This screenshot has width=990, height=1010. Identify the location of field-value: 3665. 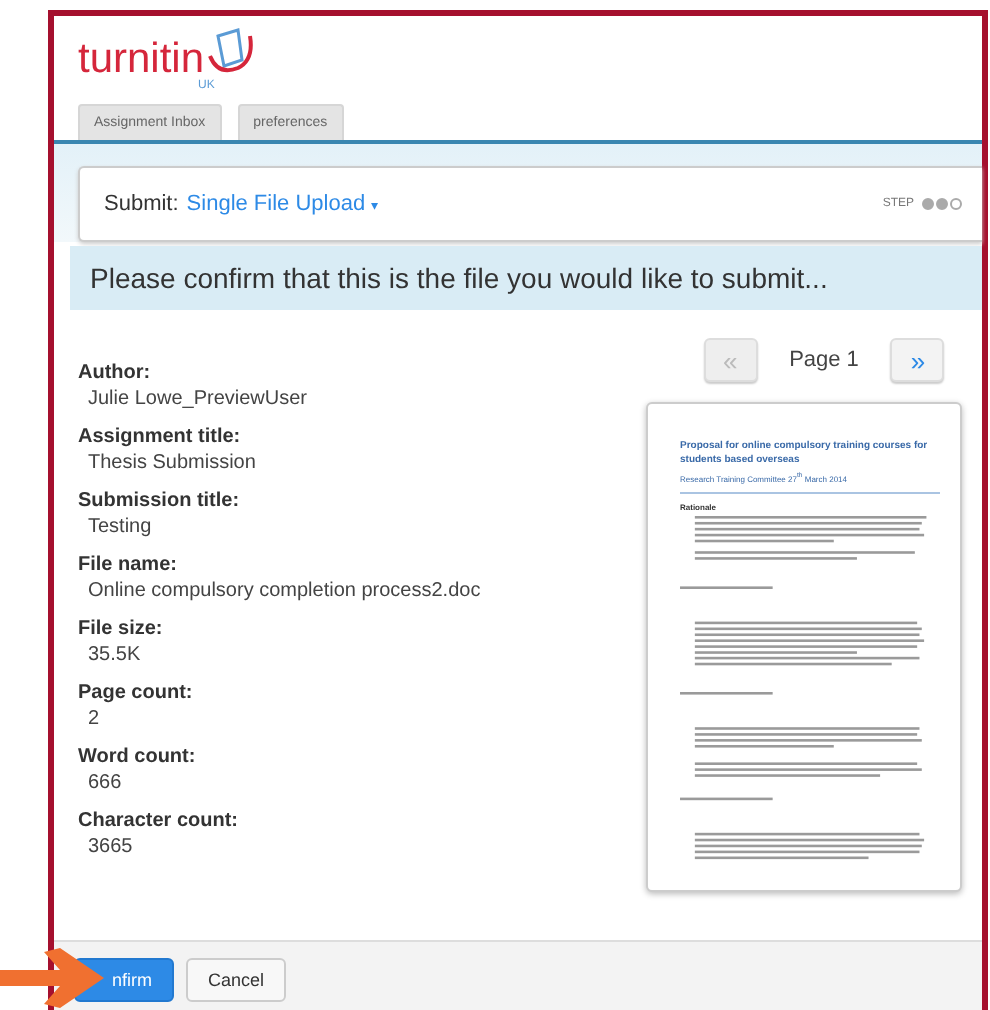
(110, 847).